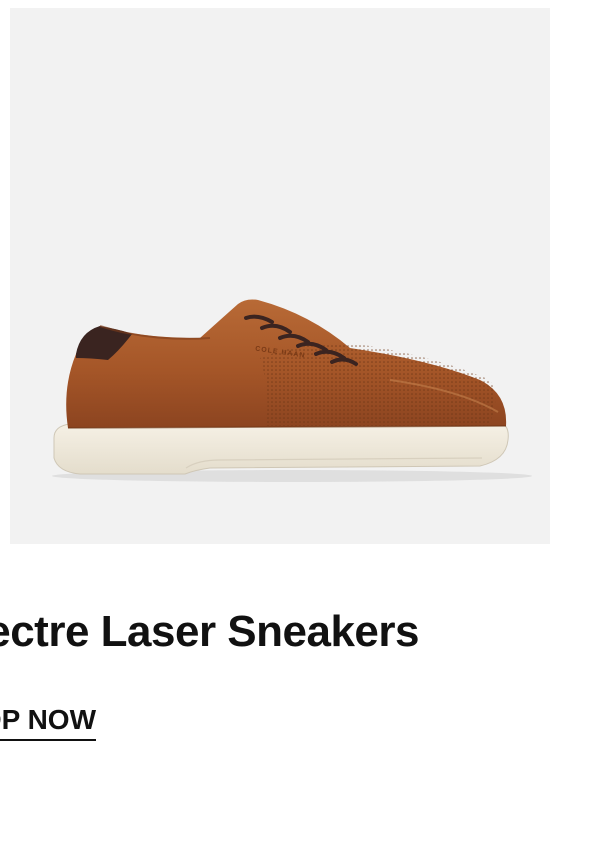  I want to click on cta-container: SHOP NOW, so click(300, 724).